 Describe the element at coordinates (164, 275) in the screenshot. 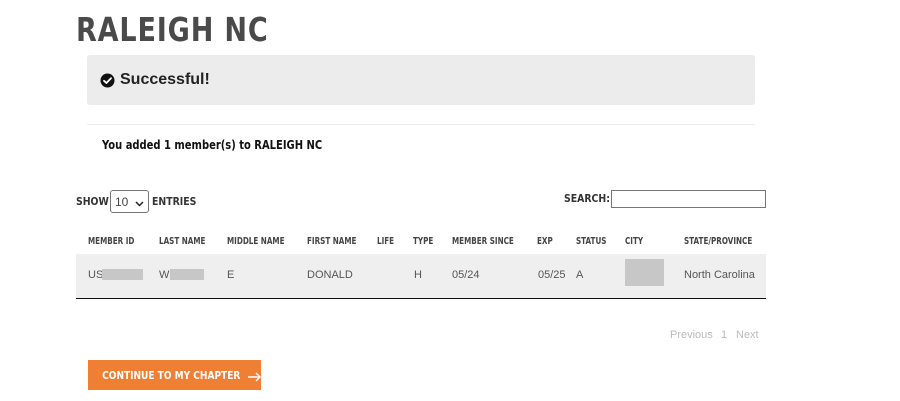

I see `cell-last-name: W` at that location.